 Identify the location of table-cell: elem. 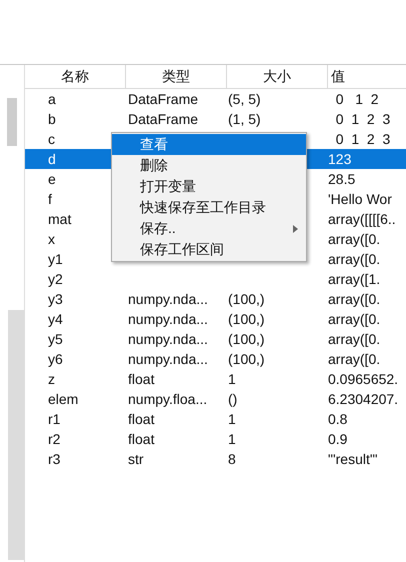
(63, 399).